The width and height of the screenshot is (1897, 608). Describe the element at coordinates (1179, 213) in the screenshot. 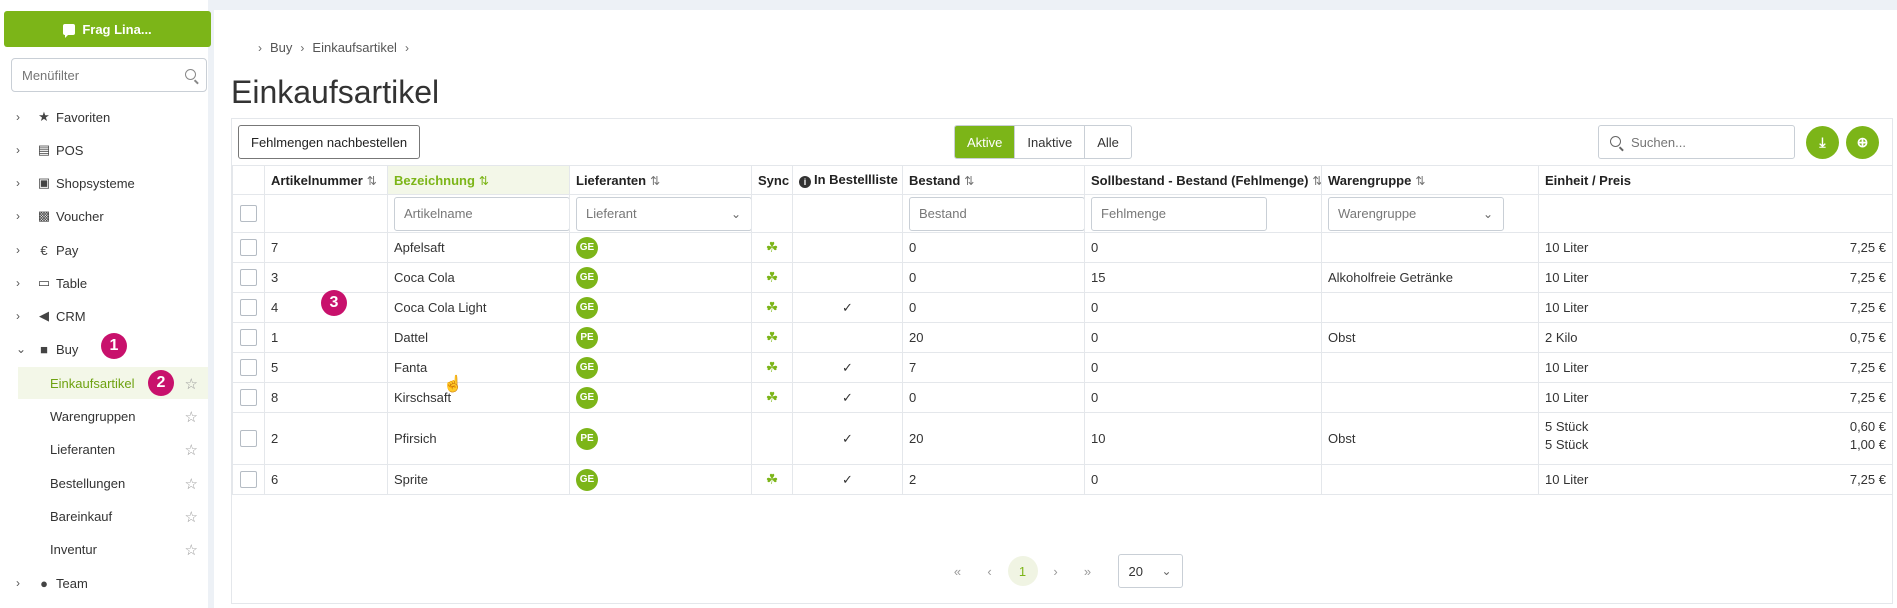

I see `shortage-filter: Fehlmenge` at that location.